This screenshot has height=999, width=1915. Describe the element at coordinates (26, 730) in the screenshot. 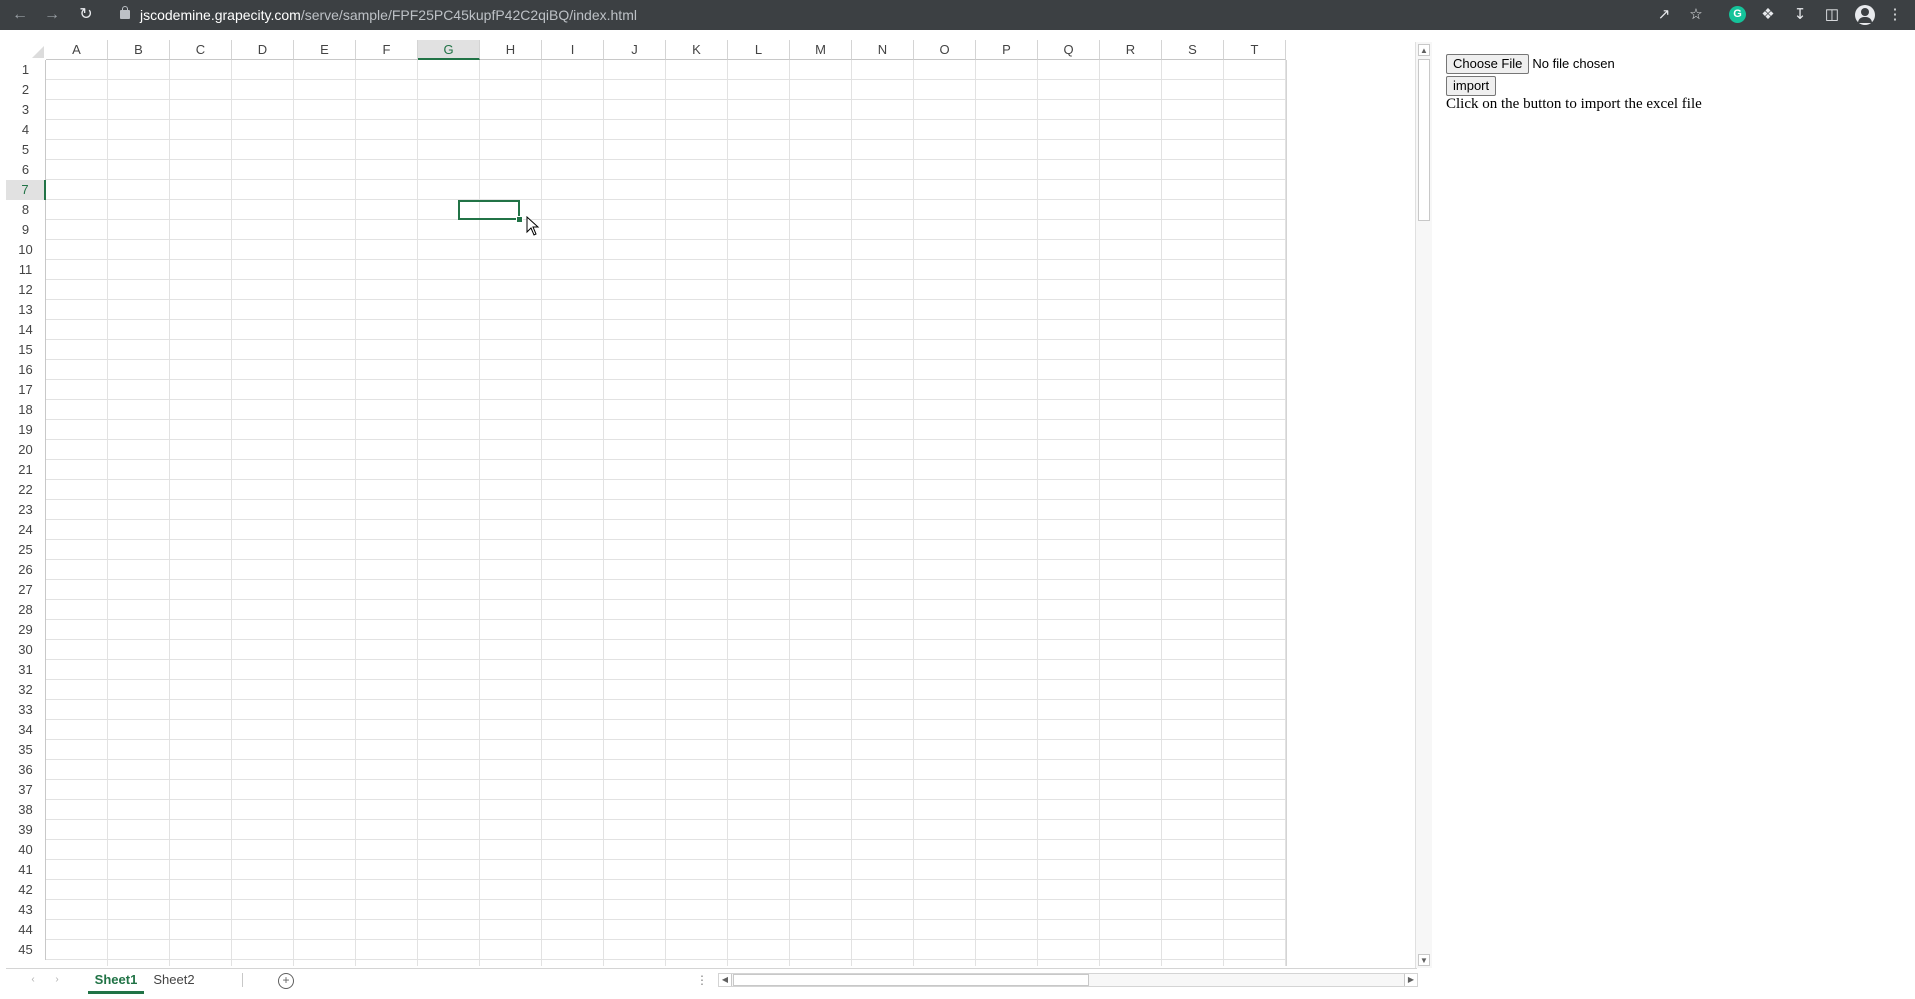

I see `row-header-34: 34` at that location.